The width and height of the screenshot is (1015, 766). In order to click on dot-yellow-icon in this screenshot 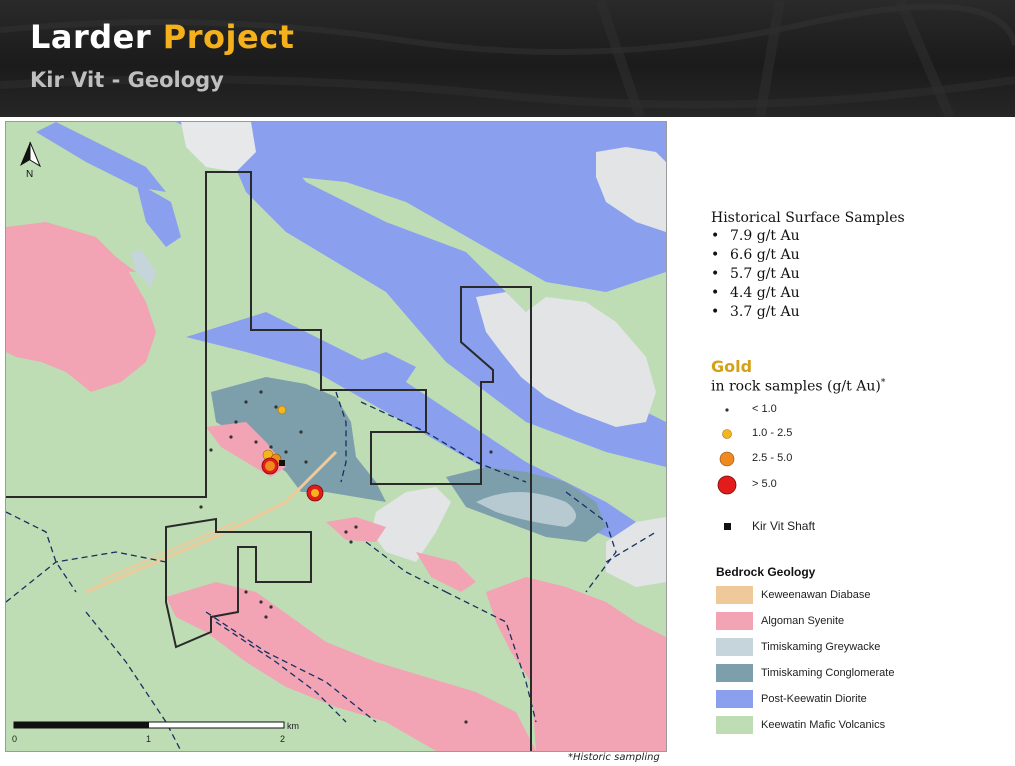, I will do `click(727, 434)`.